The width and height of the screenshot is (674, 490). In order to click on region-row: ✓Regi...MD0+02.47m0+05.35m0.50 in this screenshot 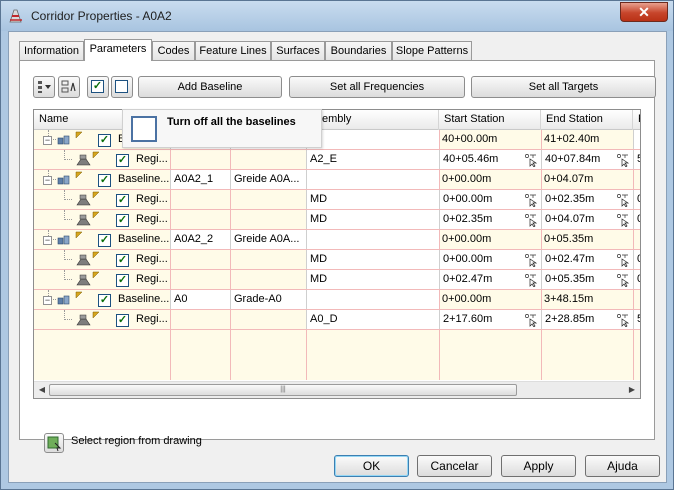, I will do `click(337, 280)`.